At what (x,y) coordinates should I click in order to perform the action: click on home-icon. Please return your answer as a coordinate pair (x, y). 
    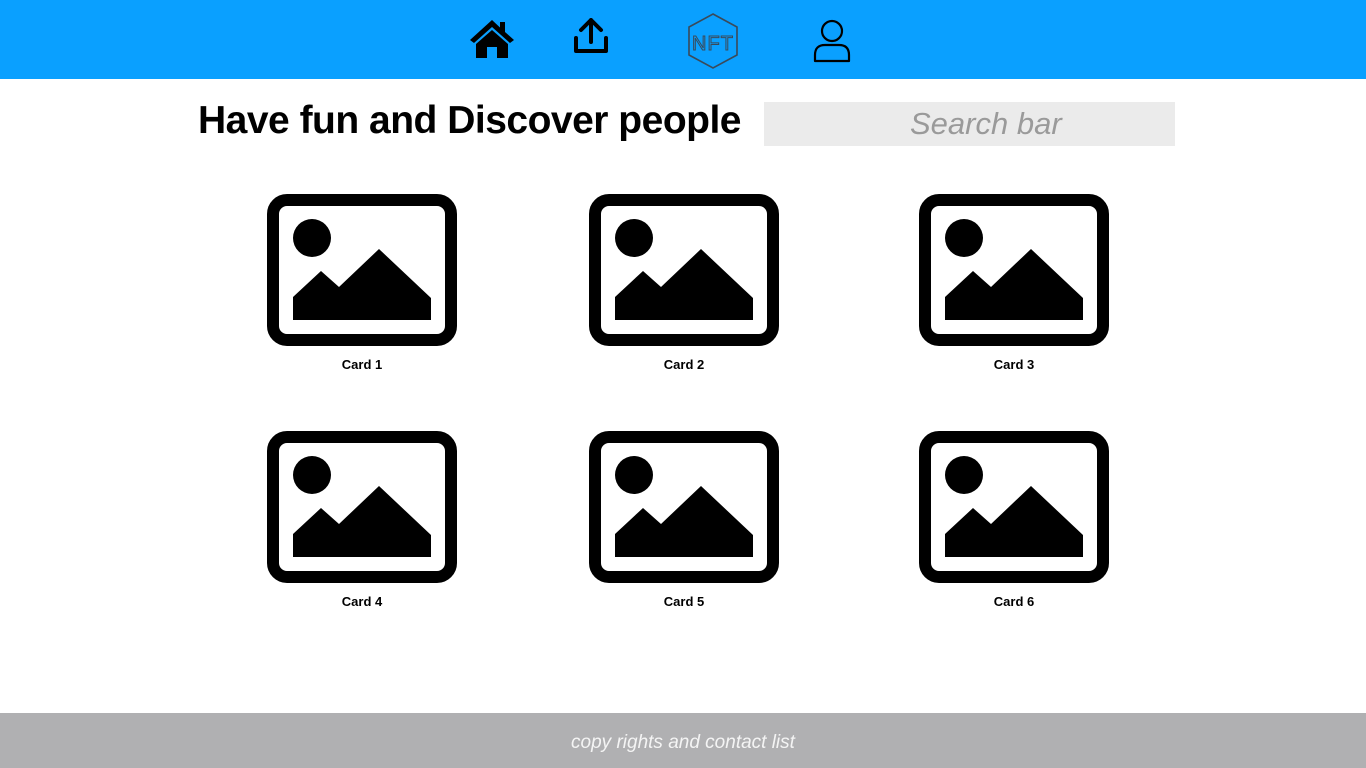
    Looking at the image, I should click on (492, 39).